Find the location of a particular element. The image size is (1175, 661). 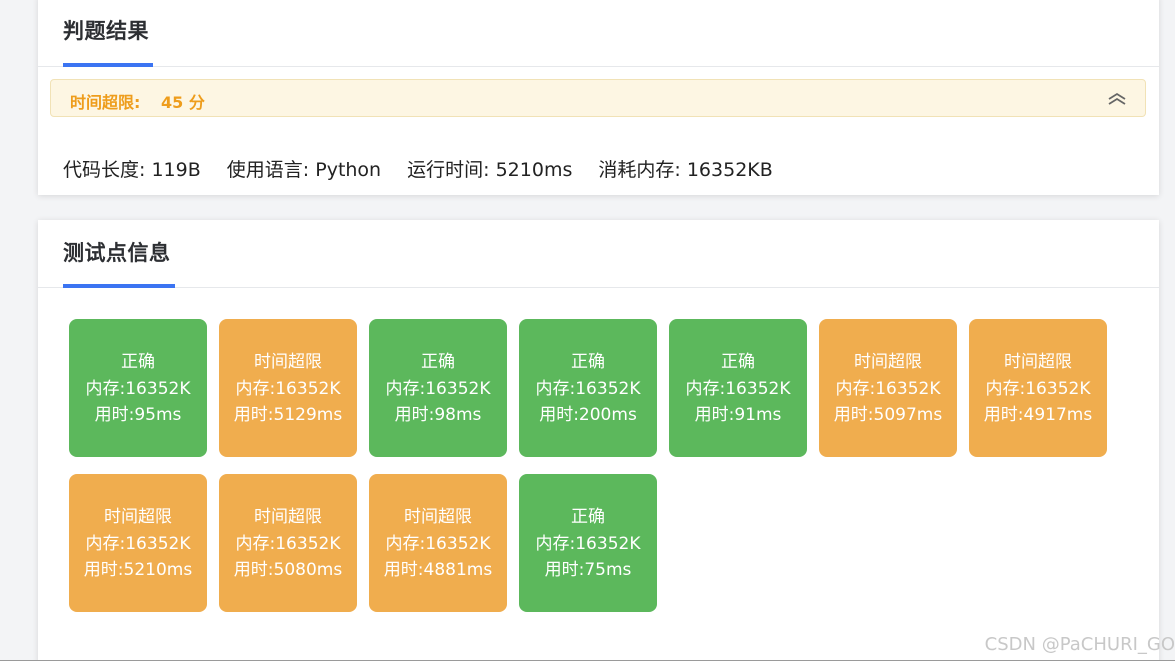

test-case-time: 用时:200ms is located at coordinates (588, 415).